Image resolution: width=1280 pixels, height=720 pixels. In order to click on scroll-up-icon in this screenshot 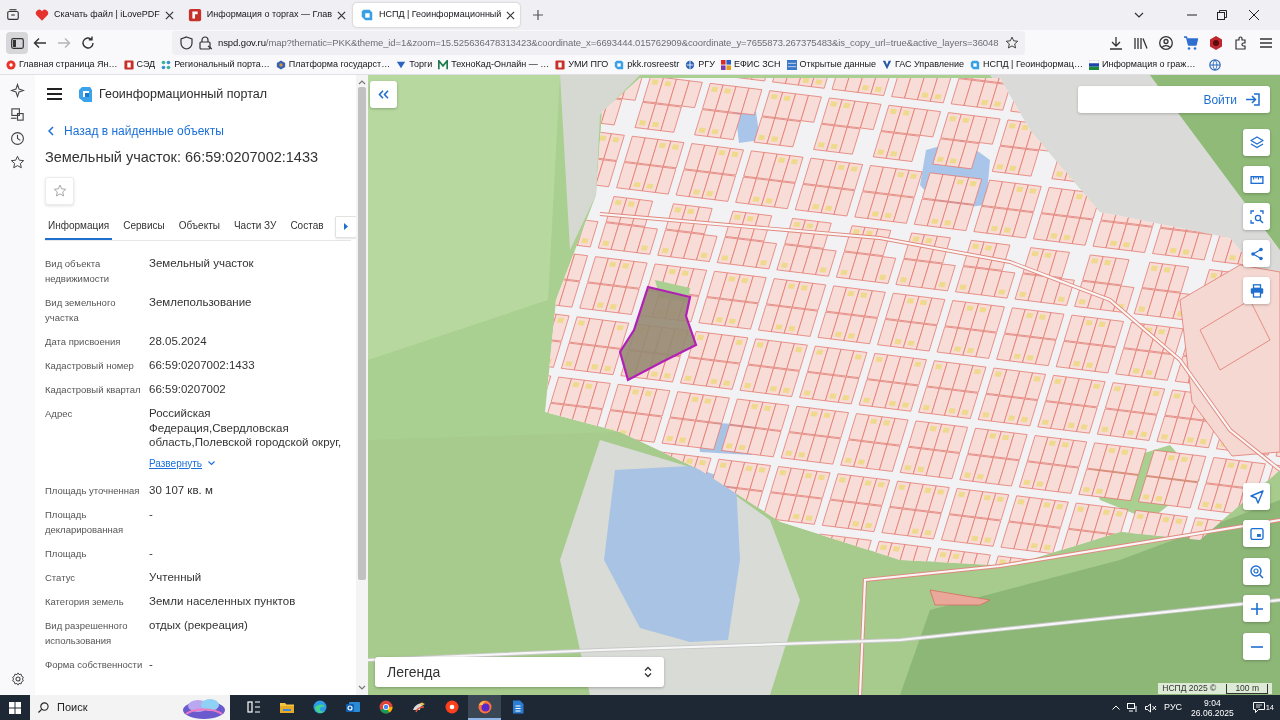, I will do `click(362, 82)`.